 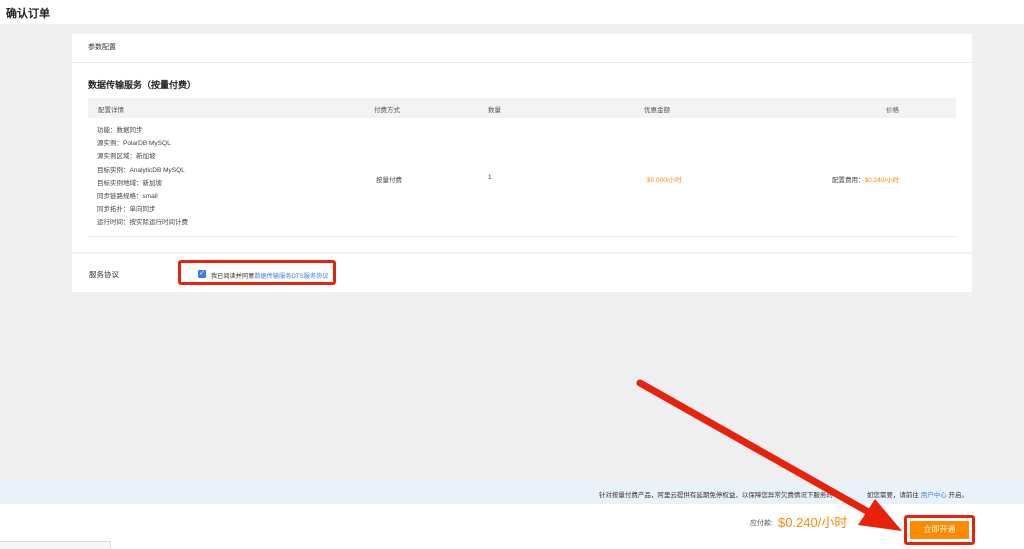 What do you see at coordinates (129, 183) in the screenshot?
I see `detail-line: 目标实例地域：新加坡` at bounding box center [129, 183].